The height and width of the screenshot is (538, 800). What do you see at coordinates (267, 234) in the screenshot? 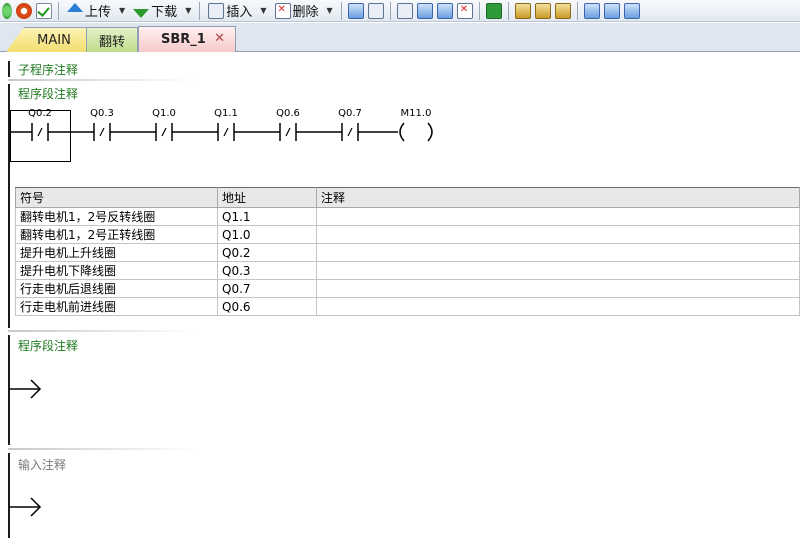
I see `address-cell: Q1.0` at bounding box center [267, 234].